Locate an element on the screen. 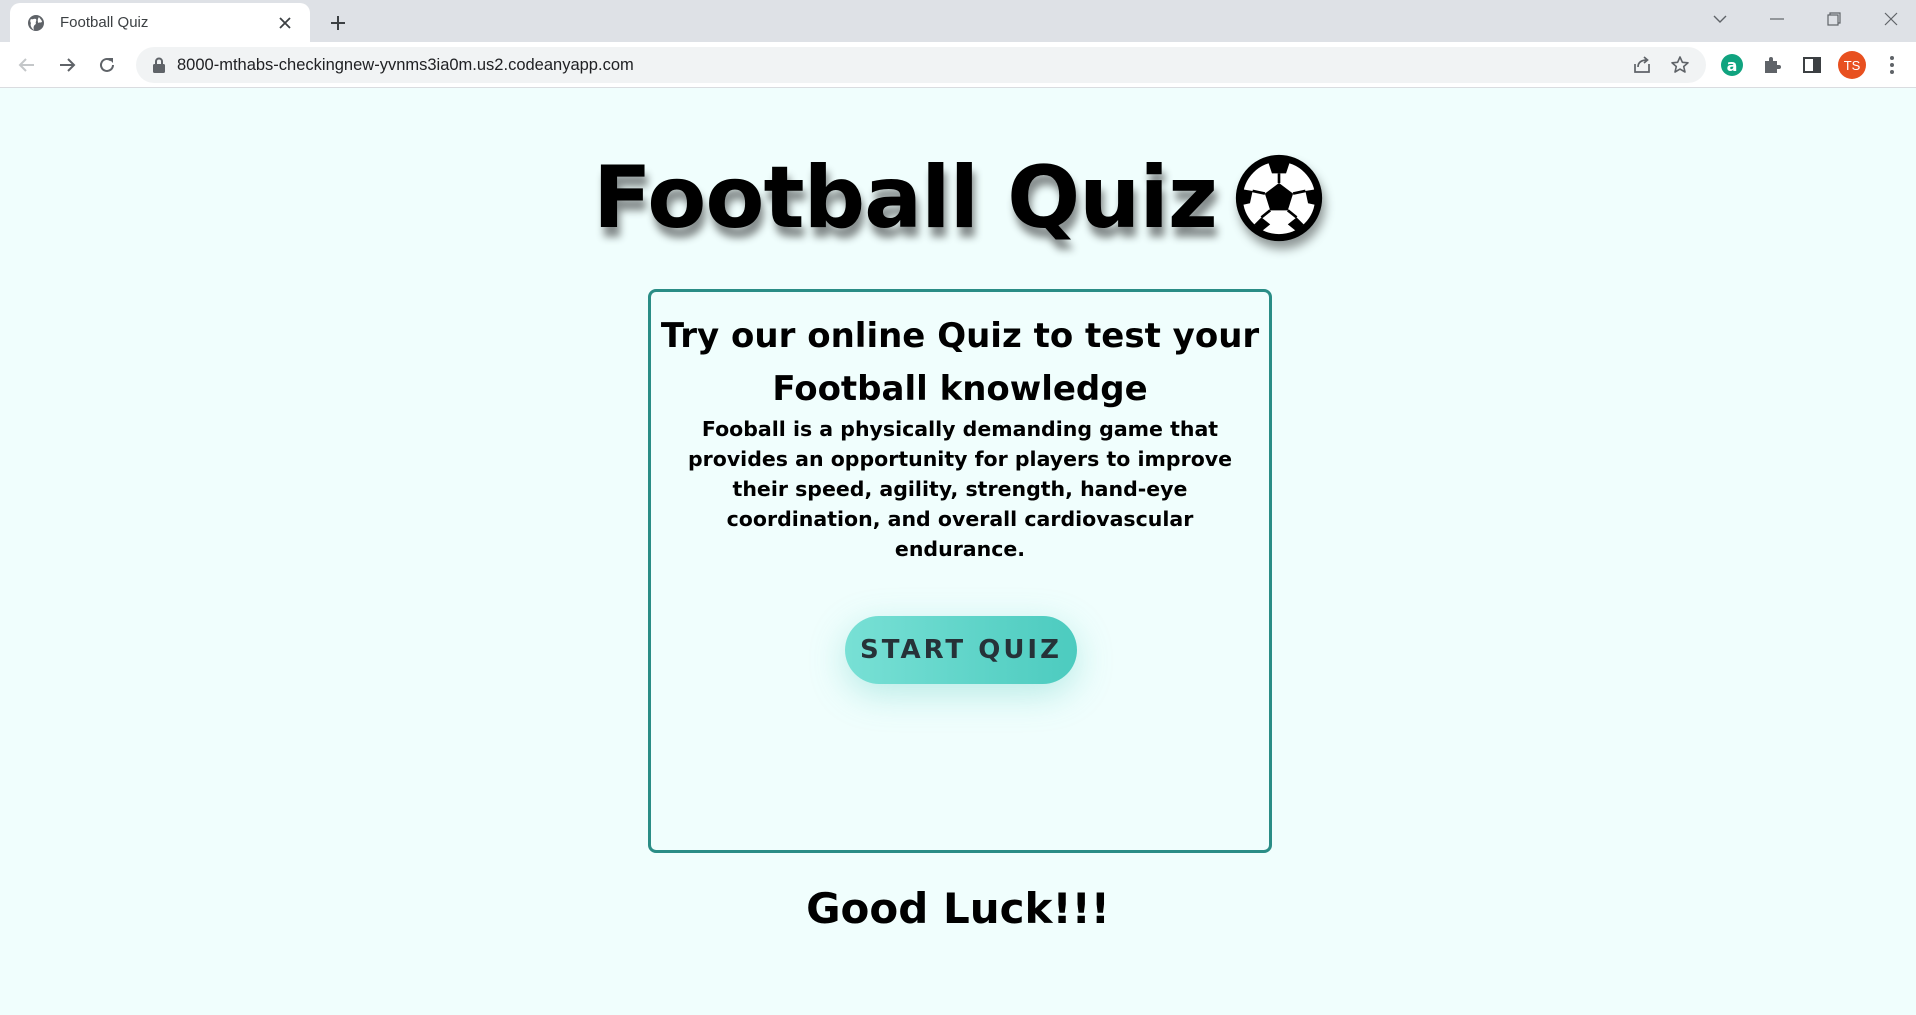 This screenshot has width=1916, height=1015. browser-tab-strip: Football Quiz is located at coordinates (958, 21).